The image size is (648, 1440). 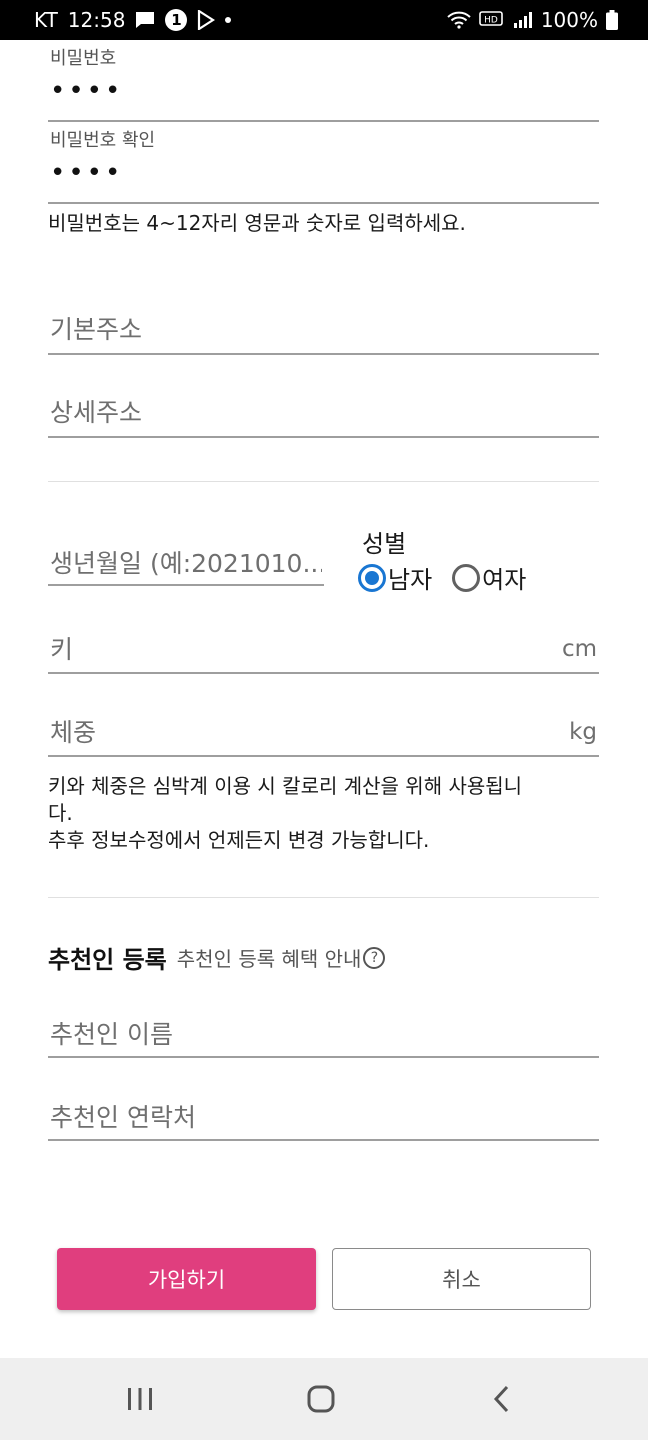 I want to click on referrer-title: 추천인 등록, so click(x=107, y=960).